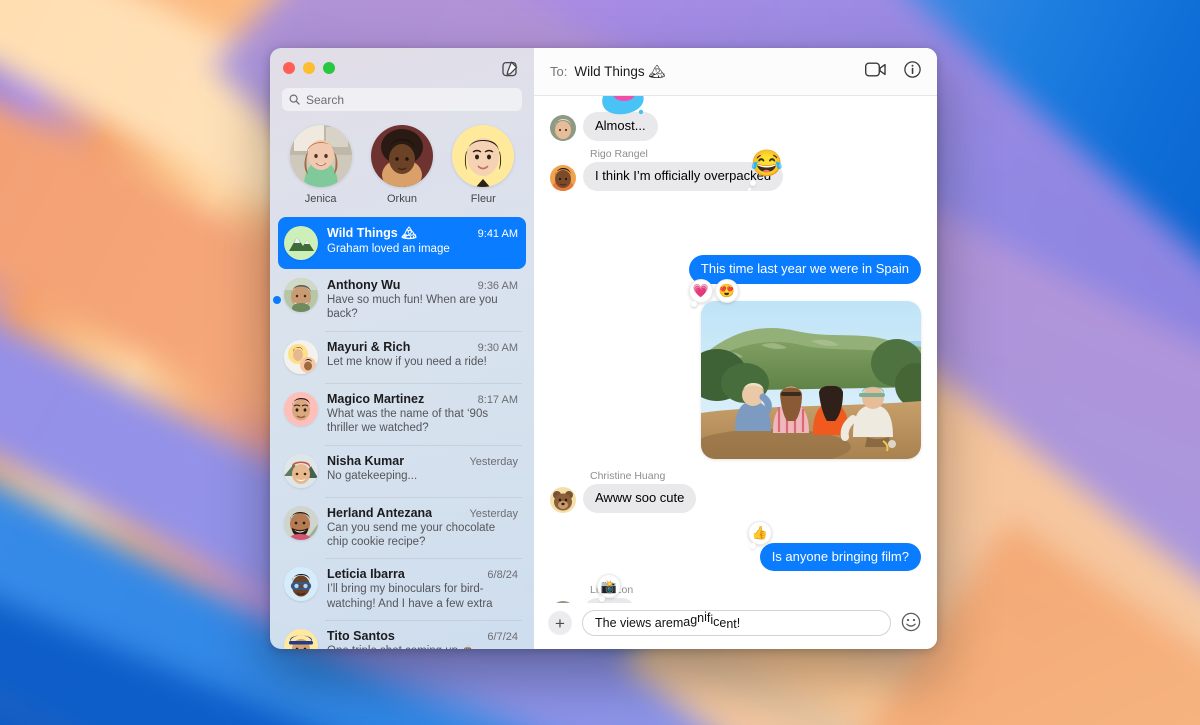 This screenshot has height=725, width=1200. I want to click on search-placeholder: Search, so click(325, 99).